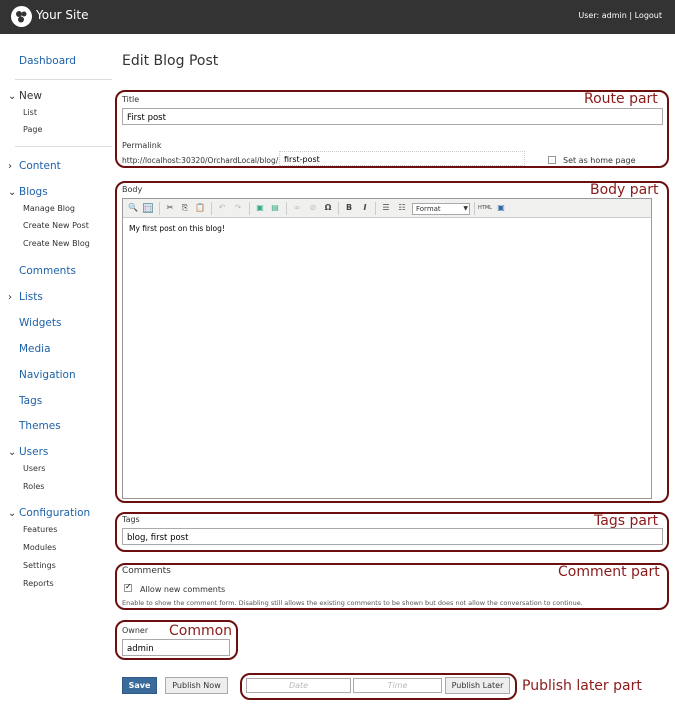 The height and width of the screenshot is (705, 675). I want to click on comment-part-label: Comment part, so click(609, 572).